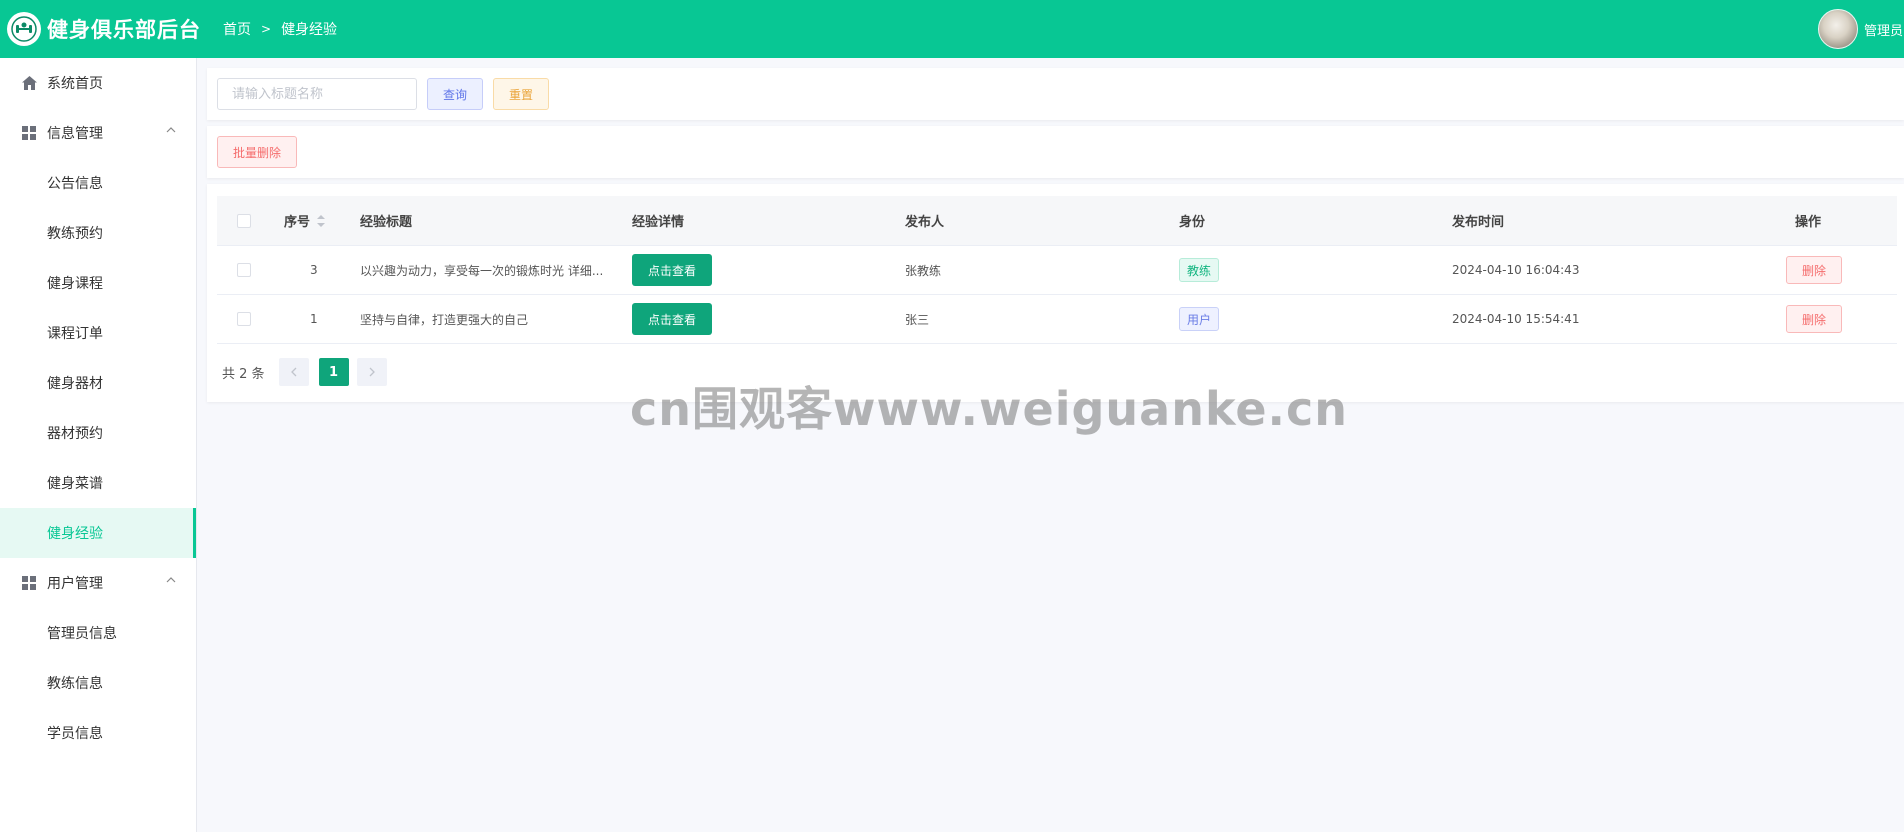 This screenshot has height=832, width=1904. What do you see at coordinates (98, 283) in the screenshot?
I see `sidebar-item-courses: 健身课程` at bounding box center [98, 283].